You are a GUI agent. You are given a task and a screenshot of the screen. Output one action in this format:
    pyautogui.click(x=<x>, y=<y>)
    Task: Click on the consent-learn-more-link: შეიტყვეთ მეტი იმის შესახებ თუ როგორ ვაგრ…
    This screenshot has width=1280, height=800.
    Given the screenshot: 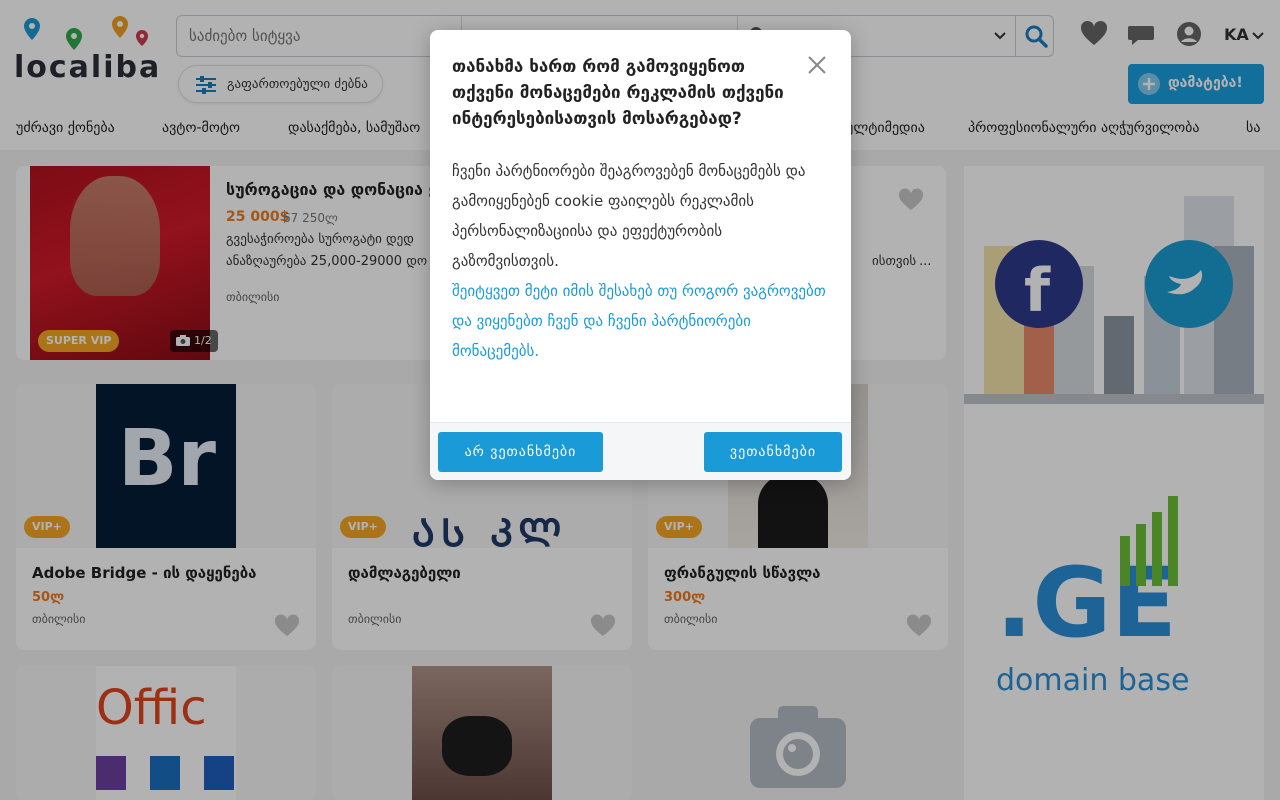 What is the action you would take?
    pyautogui.click(x=642, y=321)
    